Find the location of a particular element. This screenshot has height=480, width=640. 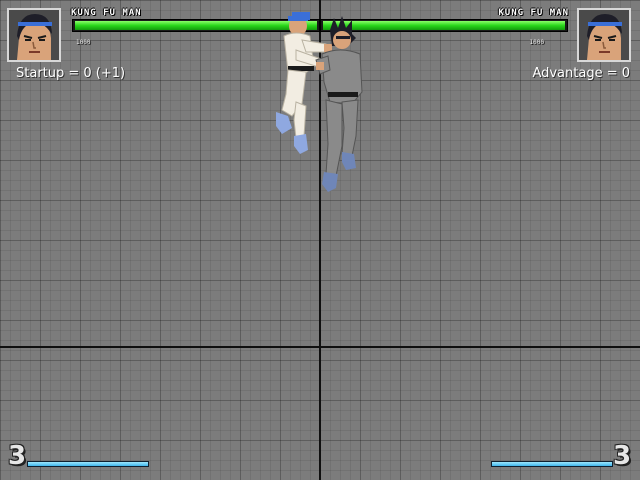

ground-axis-horizontal is located at coordinates (320, 347).